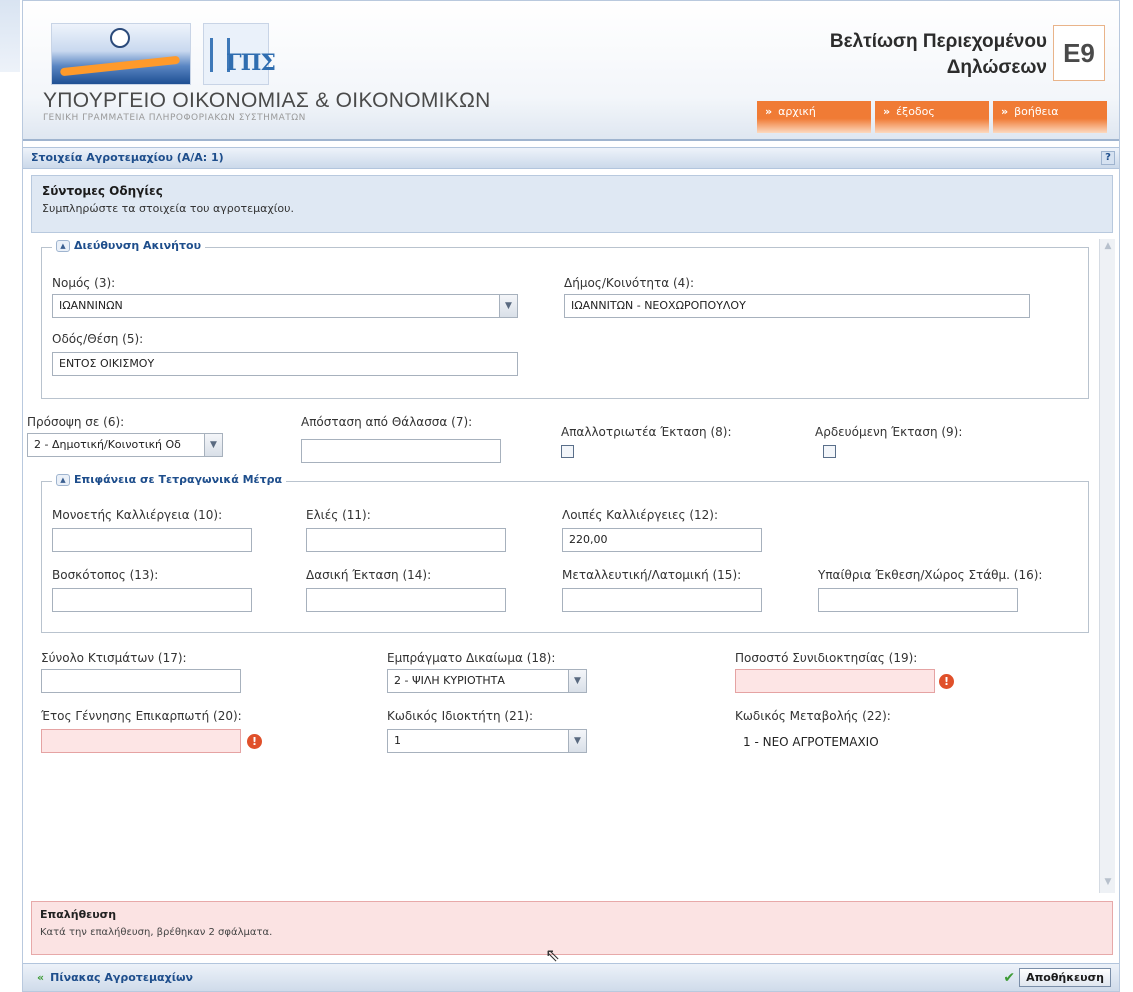 This screenshot has height=992, width=1133. What do you see at coordinates (401, 451) in the screenshot?
I see `sea-distance-field` at bounding box center [401, 451].